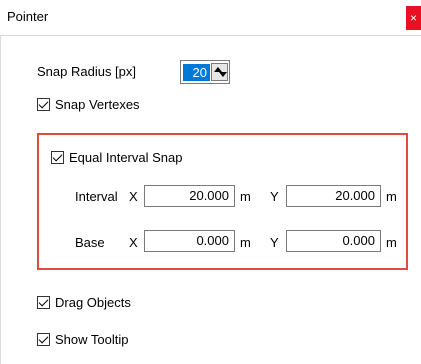  Describe the element at coordinates (133, 196) in the screenshot. I see `interval-x-label: X` at that location.